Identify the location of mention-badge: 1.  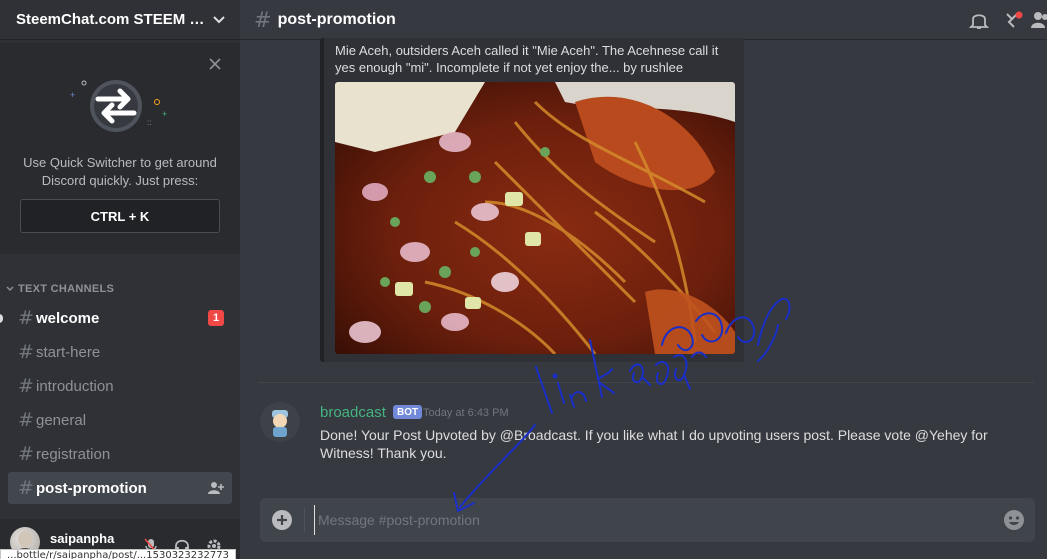
(216, 318).